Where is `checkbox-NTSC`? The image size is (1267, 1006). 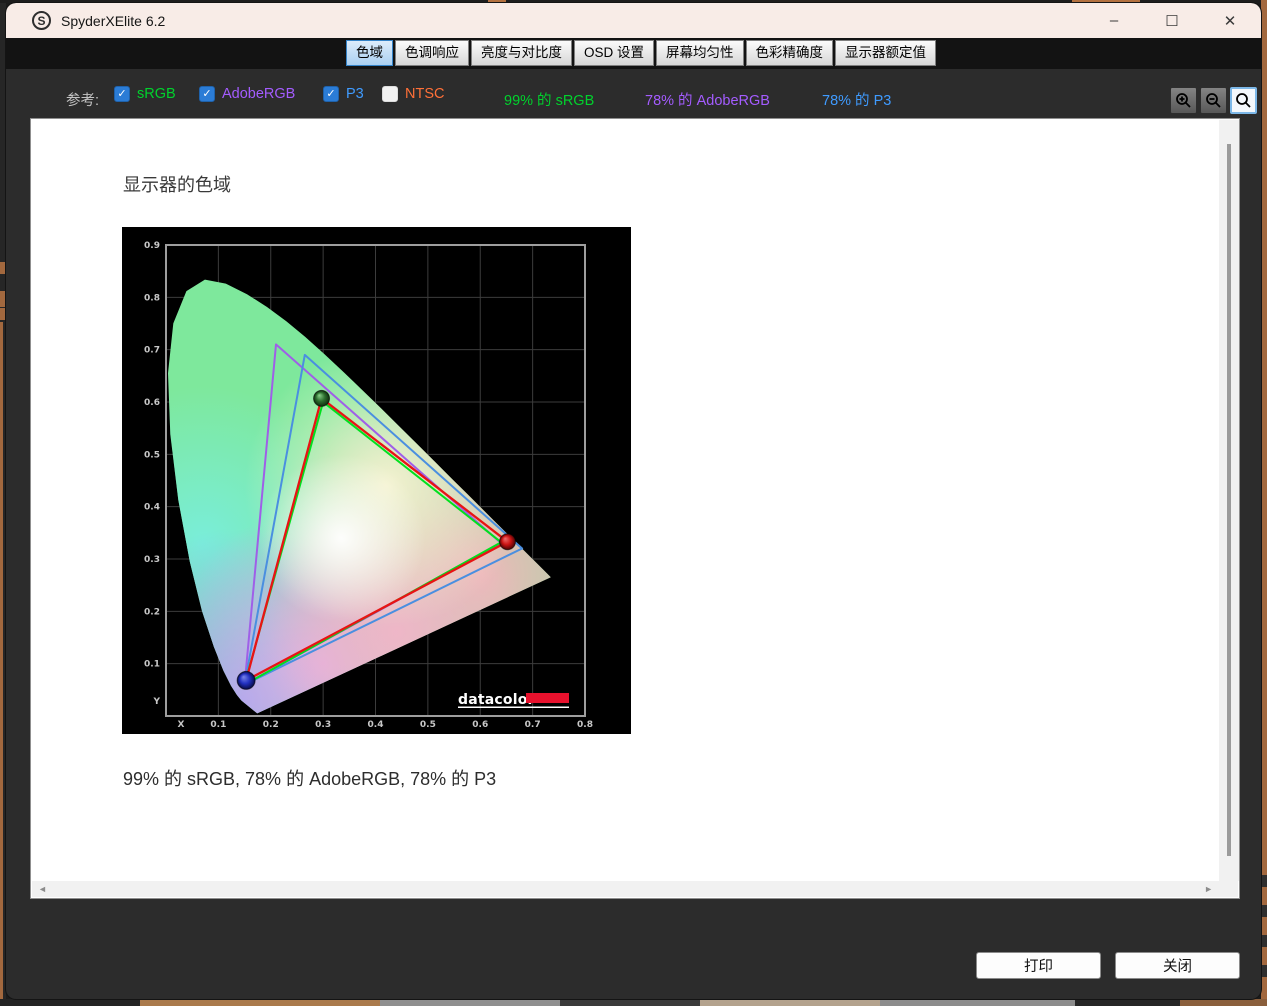
checkbox-NTSC is located at coordinates (390, 94).